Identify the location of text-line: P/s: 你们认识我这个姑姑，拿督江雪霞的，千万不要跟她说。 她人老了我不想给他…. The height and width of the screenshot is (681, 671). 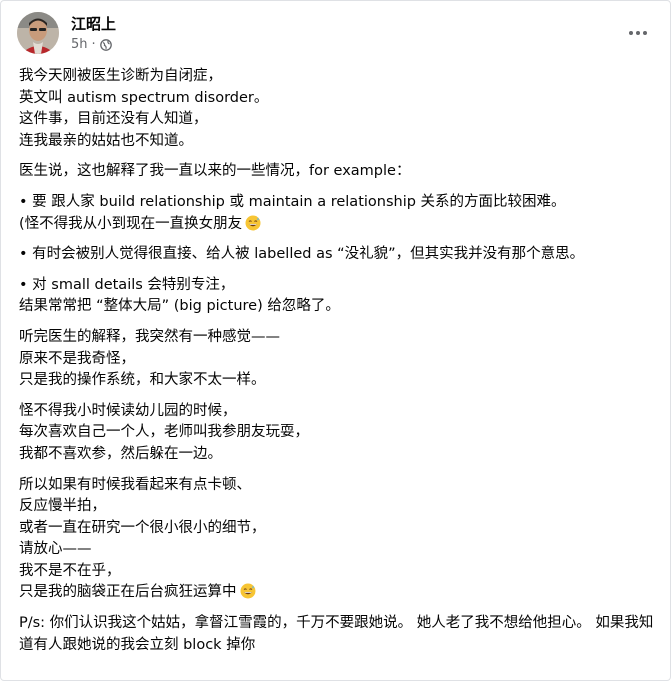
(336, 634).